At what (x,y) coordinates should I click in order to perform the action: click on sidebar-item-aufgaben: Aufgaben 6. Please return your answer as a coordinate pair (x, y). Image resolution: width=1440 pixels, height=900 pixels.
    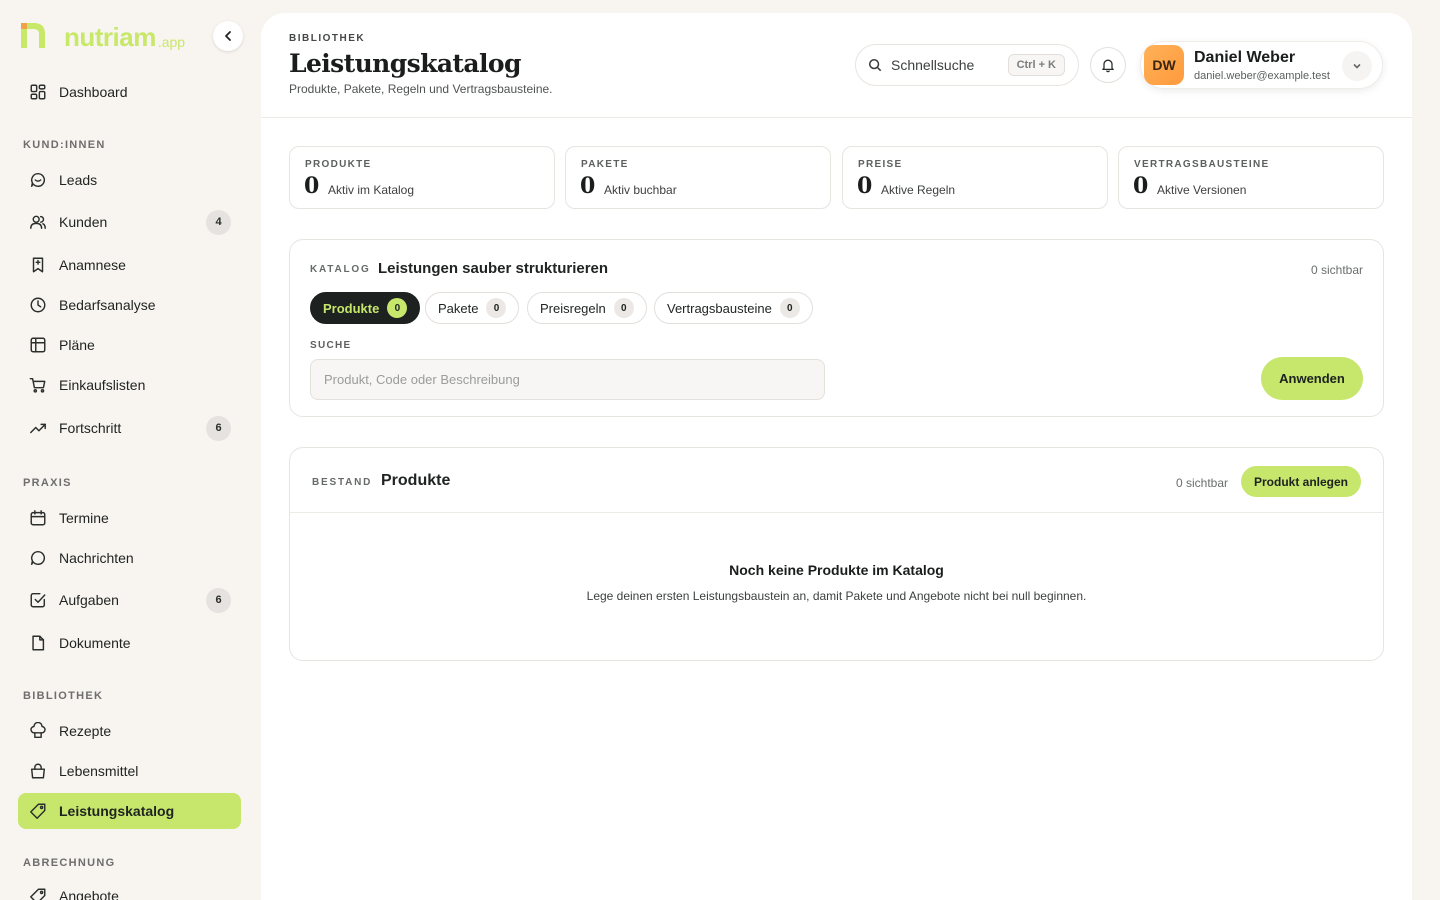
    Looking at the image, I should click on (129, 600).